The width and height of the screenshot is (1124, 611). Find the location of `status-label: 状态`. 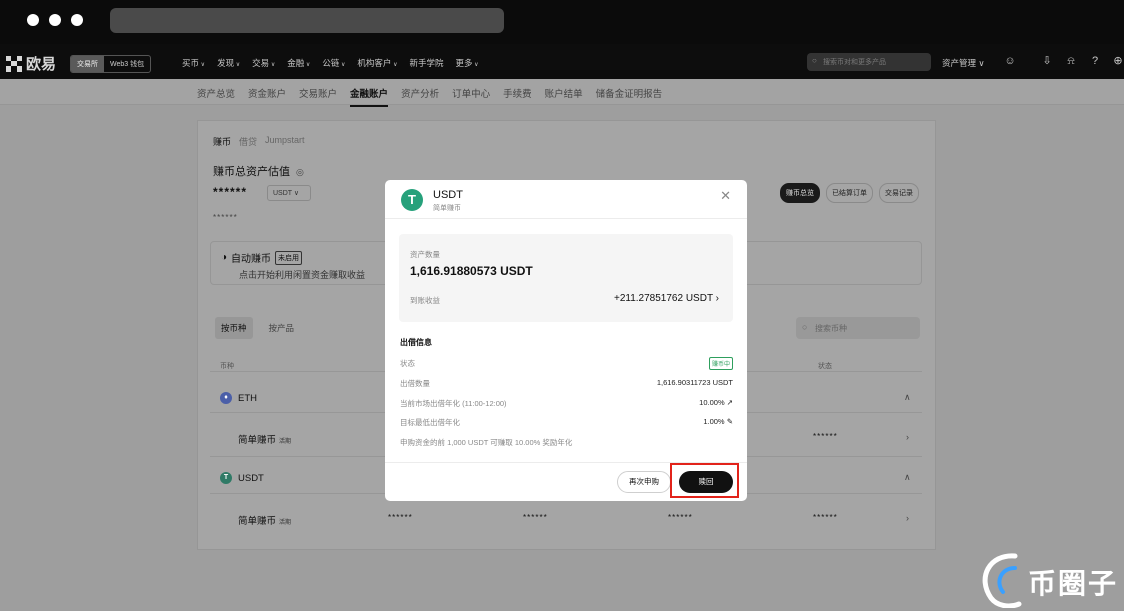

status-label: 状态 is located at coordinates (407, 363).